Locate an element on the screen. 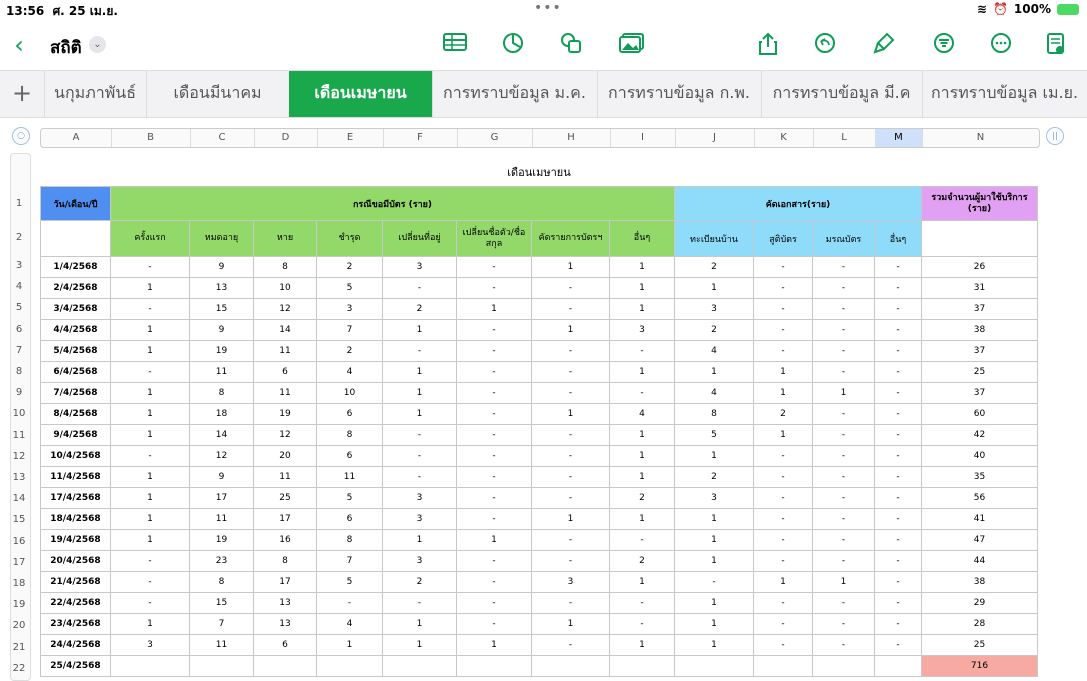  column-header: C is located at coordinates (222, 138).